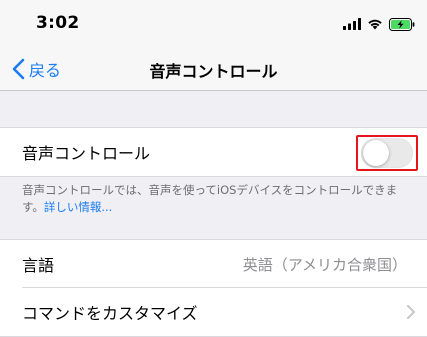 The width and height of the screenshot is (427, 337). I want to click on toggle-knob, so click(376, 153).